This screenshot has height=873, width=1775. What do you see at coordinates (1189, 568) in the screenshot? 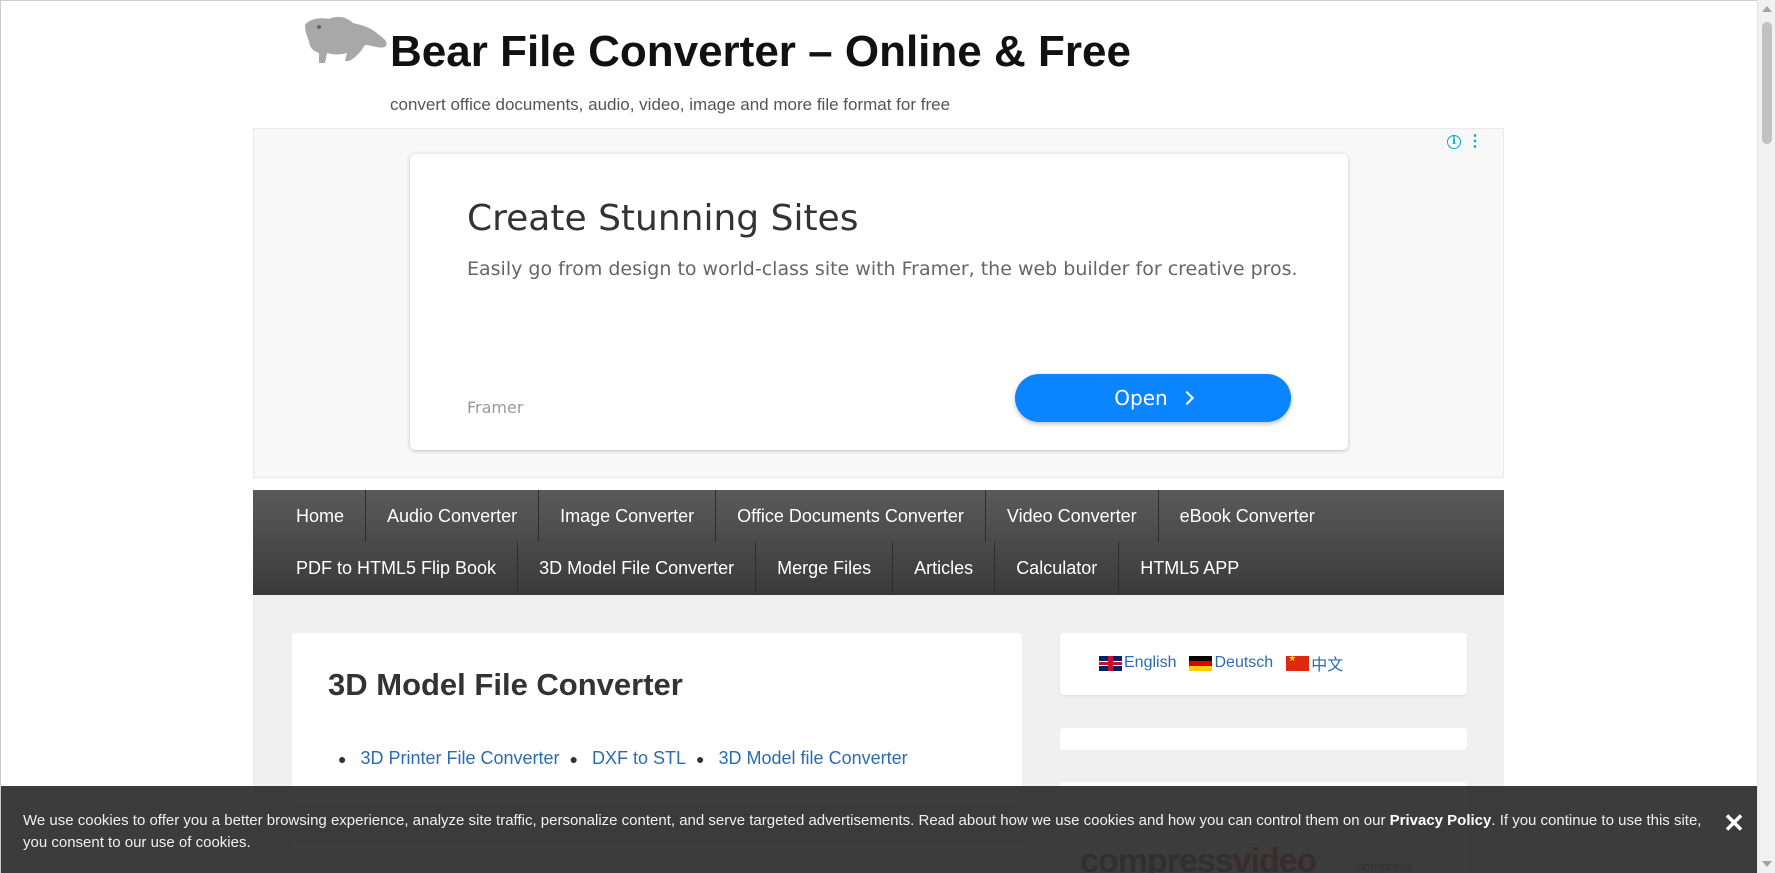
I see `nav-html5-app: HTML5 APP` at bounding box center [1189, 568].